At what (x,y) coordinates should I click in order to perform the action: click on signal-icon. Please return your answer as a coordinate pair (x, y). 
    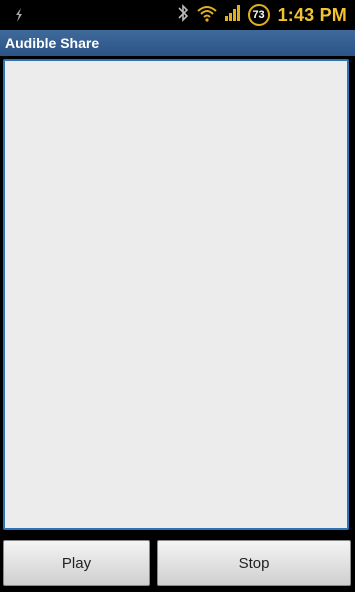
    Looking at the image, I should click on (233, 15).